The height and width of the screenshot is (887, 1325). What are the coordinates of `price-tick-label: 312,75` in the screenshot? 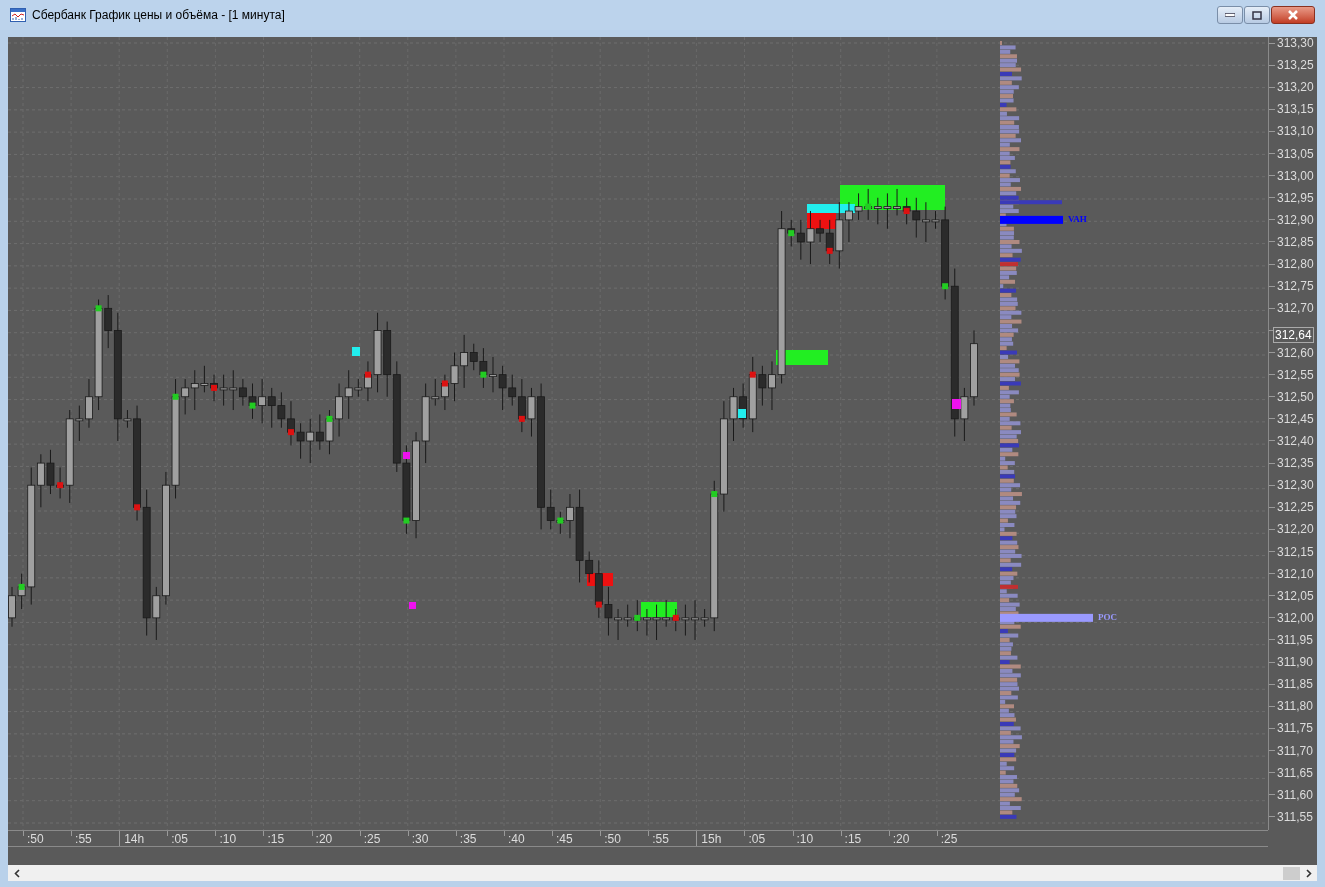 It's located at (1295, 286).